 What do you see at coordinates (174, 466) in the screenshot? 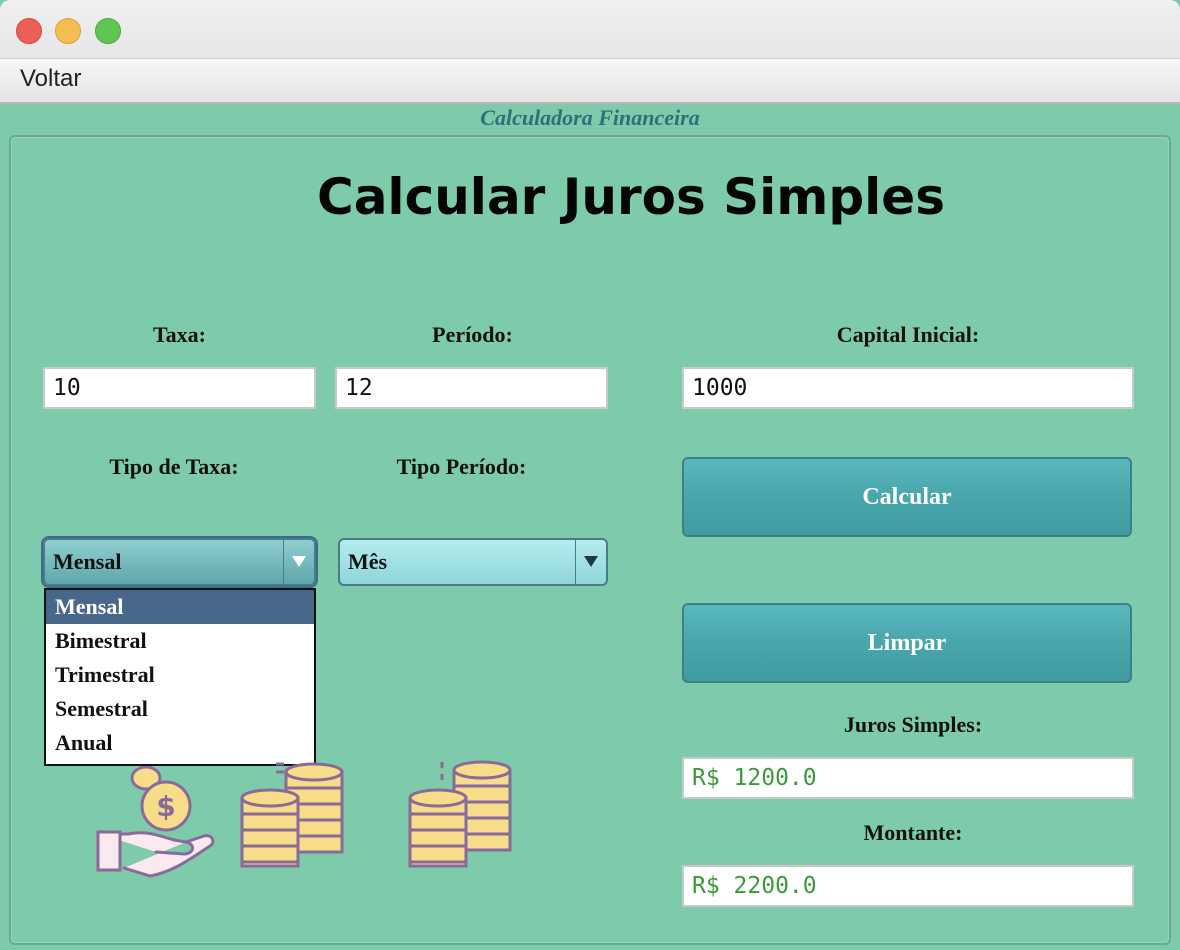
I see `tipo-taxa-label: Tipo de Taxa:` at bounding box center [174, 466].